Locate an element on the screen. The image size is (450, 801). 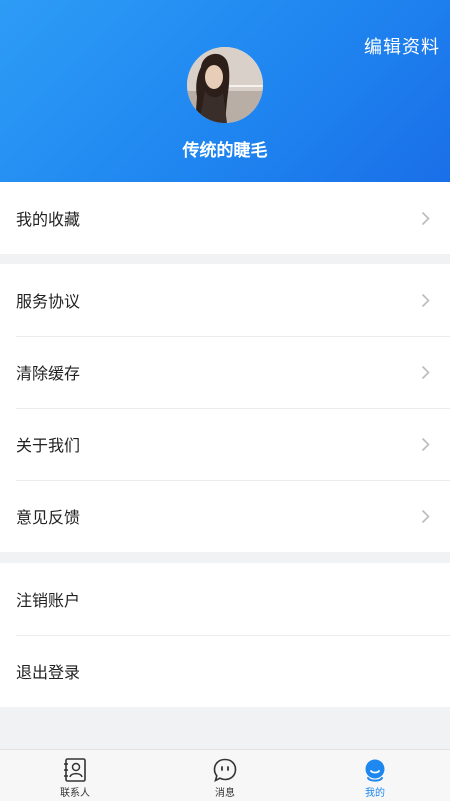
avatar-photo is located at coordinates (225, 85).